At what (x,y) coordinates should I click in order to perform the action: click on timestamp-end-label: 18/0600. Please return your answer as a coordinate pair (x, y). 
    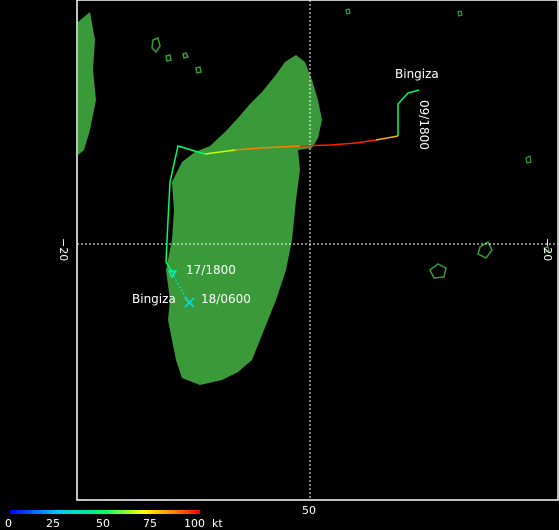
    Looking at the image, I should click on (226, 299).